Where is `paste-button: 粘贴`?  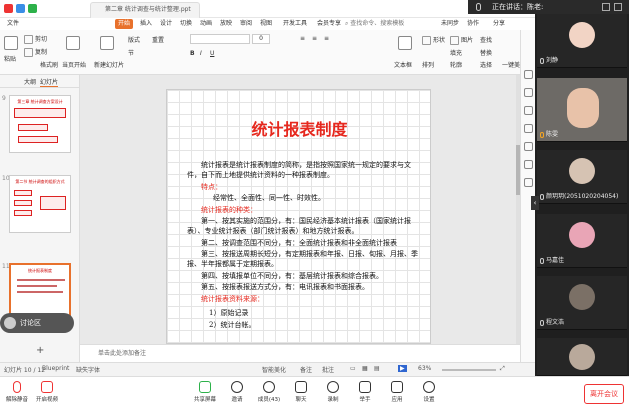
paste-button: 粘贴 is located at coordinates (10, 58).